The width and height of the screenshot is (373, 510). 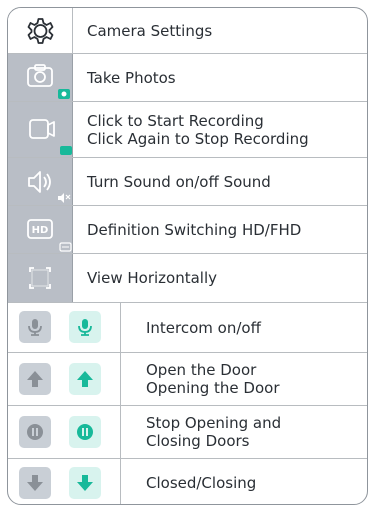 I want to click on row-label: Definition Switching HD/FHD, so click(x=223, y=229).